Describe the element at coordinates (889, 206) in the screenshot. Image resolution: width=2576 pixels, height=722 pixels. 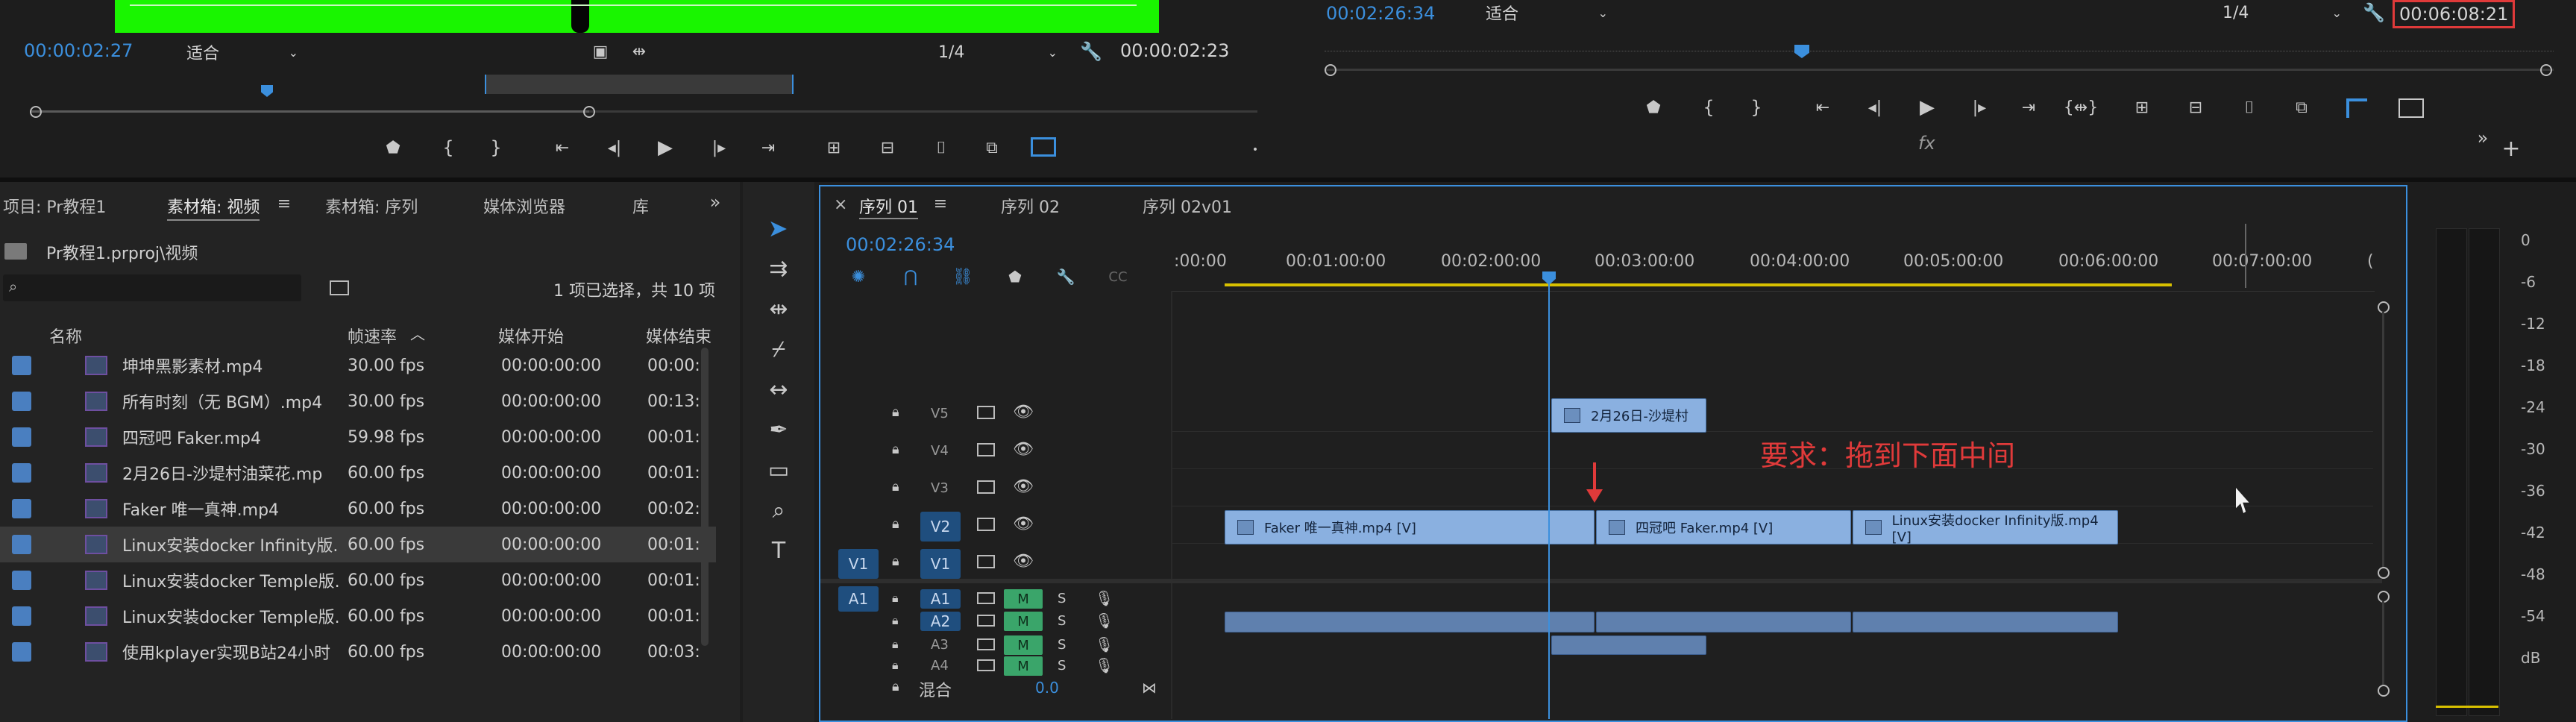
I see `tab-sequence-01: 序列 01` at that location.